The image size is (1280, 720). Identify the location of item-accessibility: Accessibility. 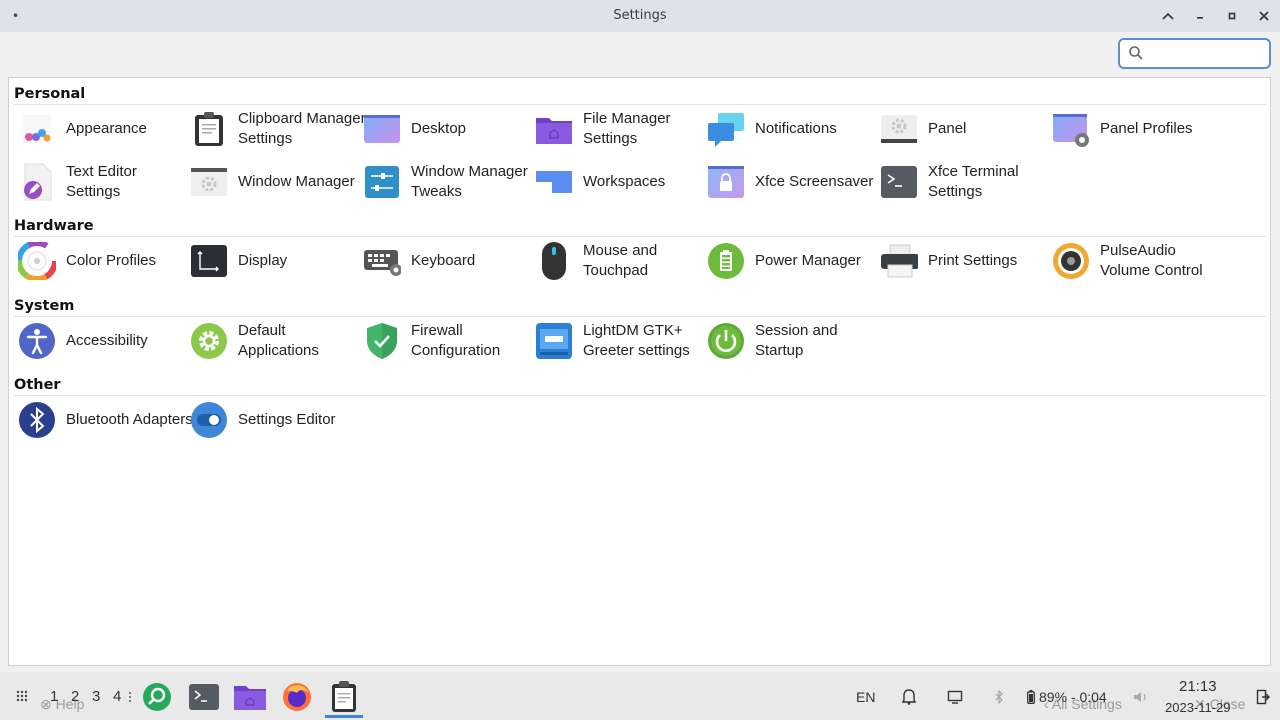
(106, 341).